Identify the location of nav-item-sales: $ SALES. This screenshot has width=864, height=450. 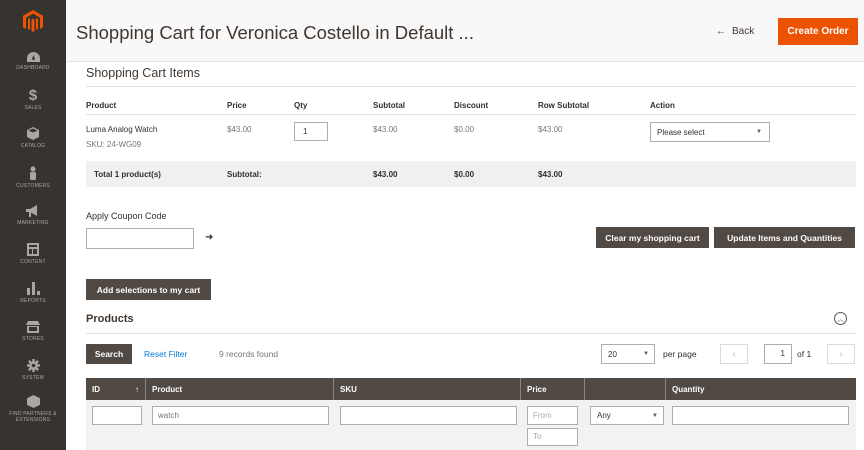
(33, 100).